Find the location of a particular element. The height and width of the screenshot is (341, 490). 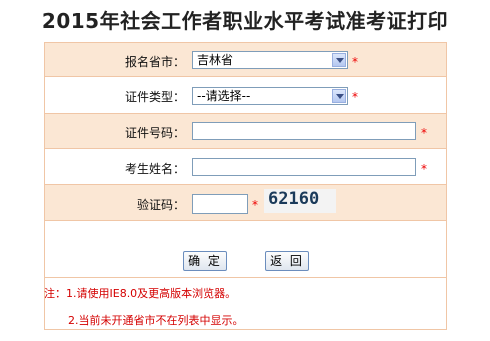

row-cert-number: 证件号码： * is located at coordinates (245, 131).